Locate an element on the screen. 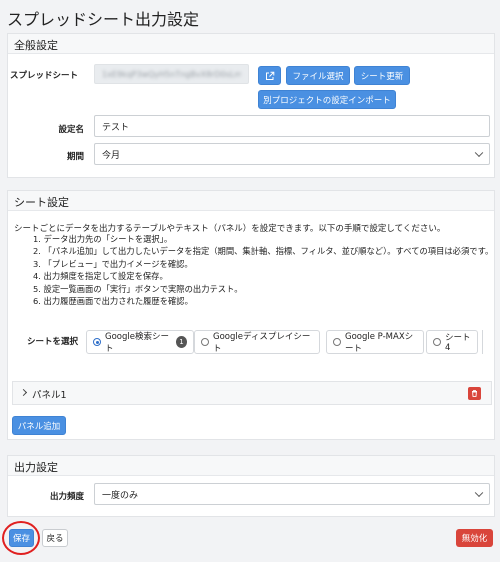  sheet-tab-label: シート4 is located at coordinates (458, 343).